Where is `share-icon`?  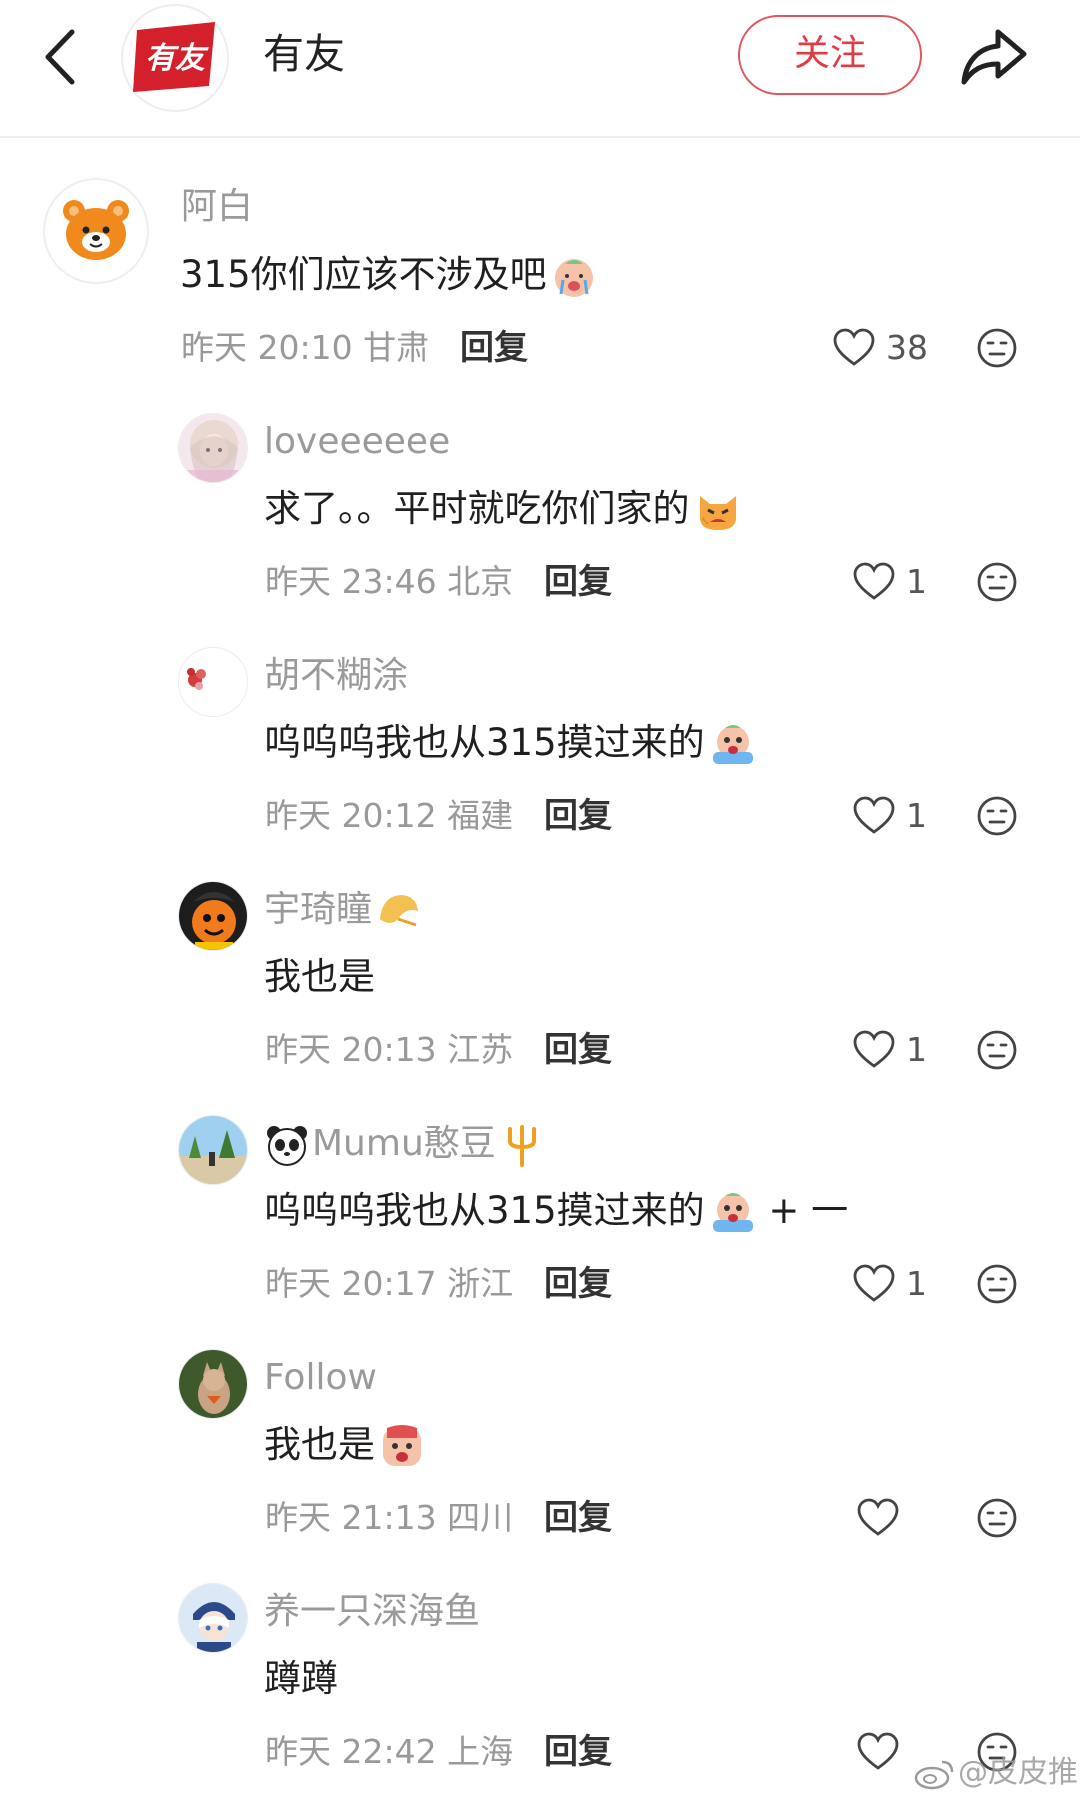
share-icon is located at coordinates (994, 57).